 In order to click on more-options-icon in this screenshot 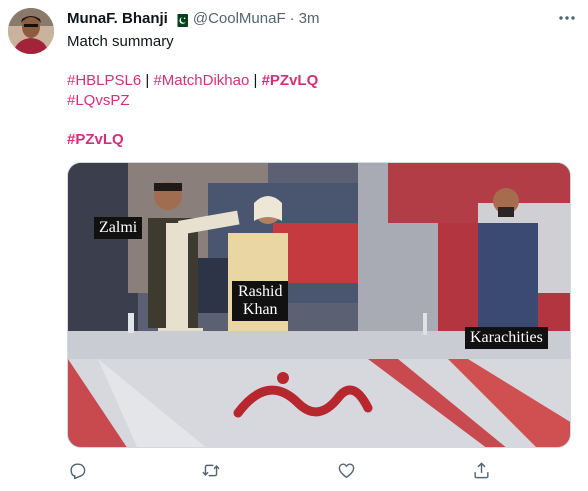, I will do `click(567, 18)`.